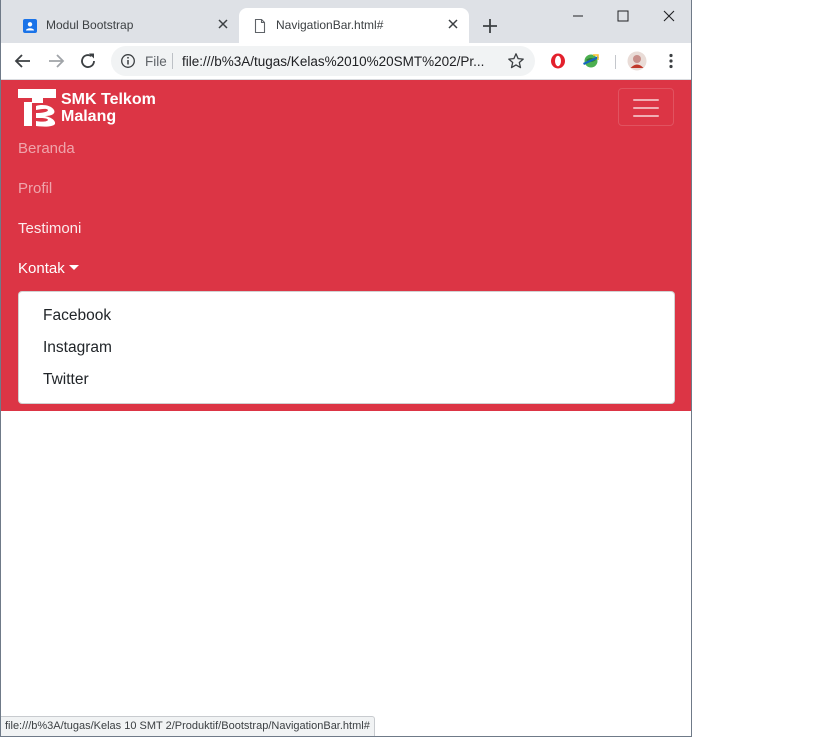  Describe the element at coordinates (578, 16) in the screenshot. I see `minimize-icon` at that location.